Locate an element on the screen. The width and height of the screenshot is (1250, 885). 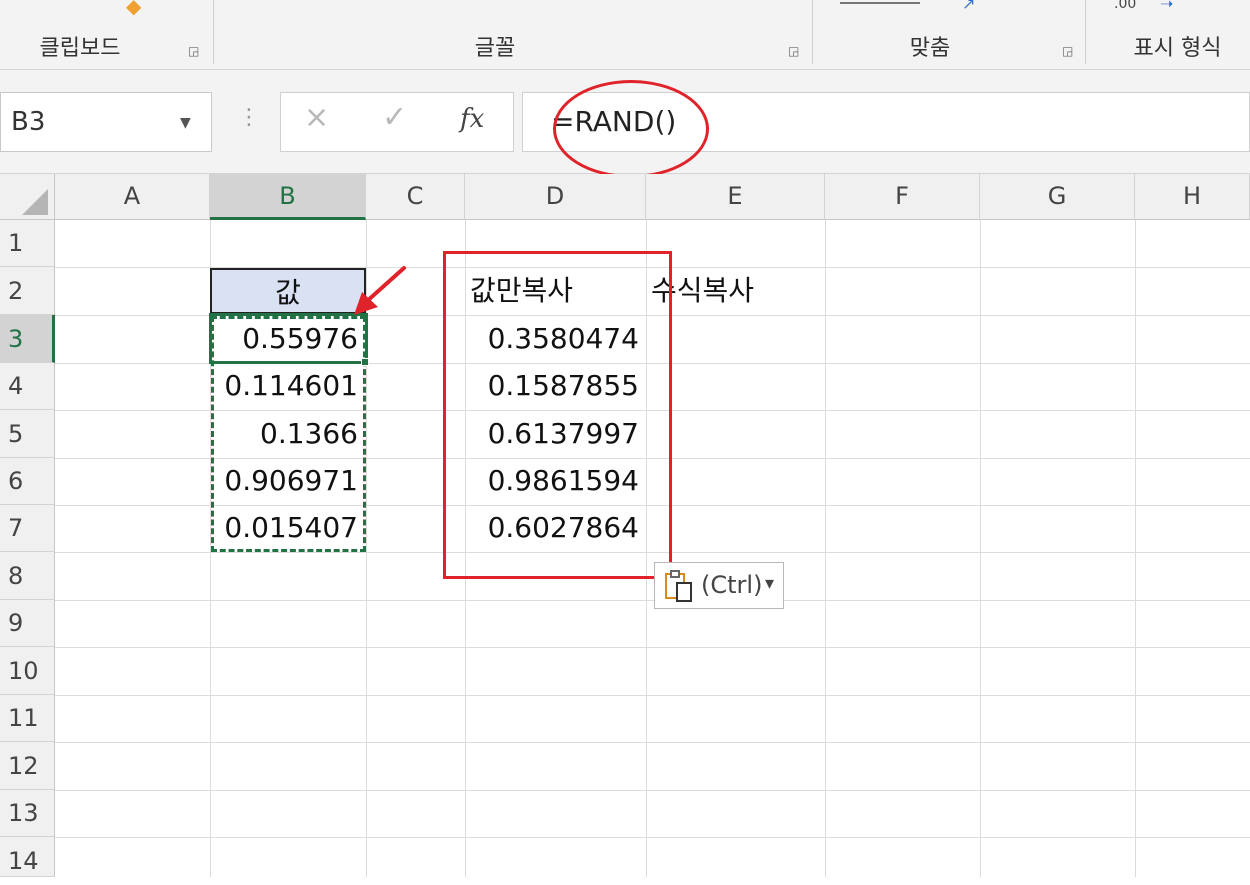
select-all-triangle-icon is located at coordinates (35, 202).